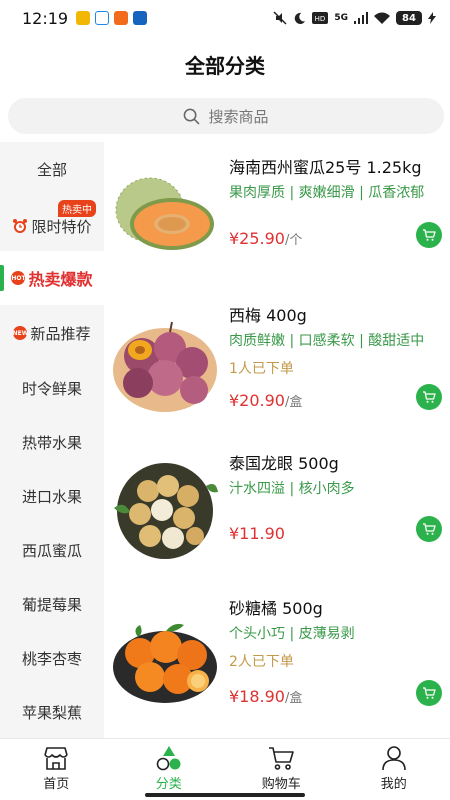 This screenshot has height=800, width=450. What do you see at coordinates (77, 208) in the screenshot?
I see `hot-selling-tag: 热卖中` at bounding box center [77, 208].